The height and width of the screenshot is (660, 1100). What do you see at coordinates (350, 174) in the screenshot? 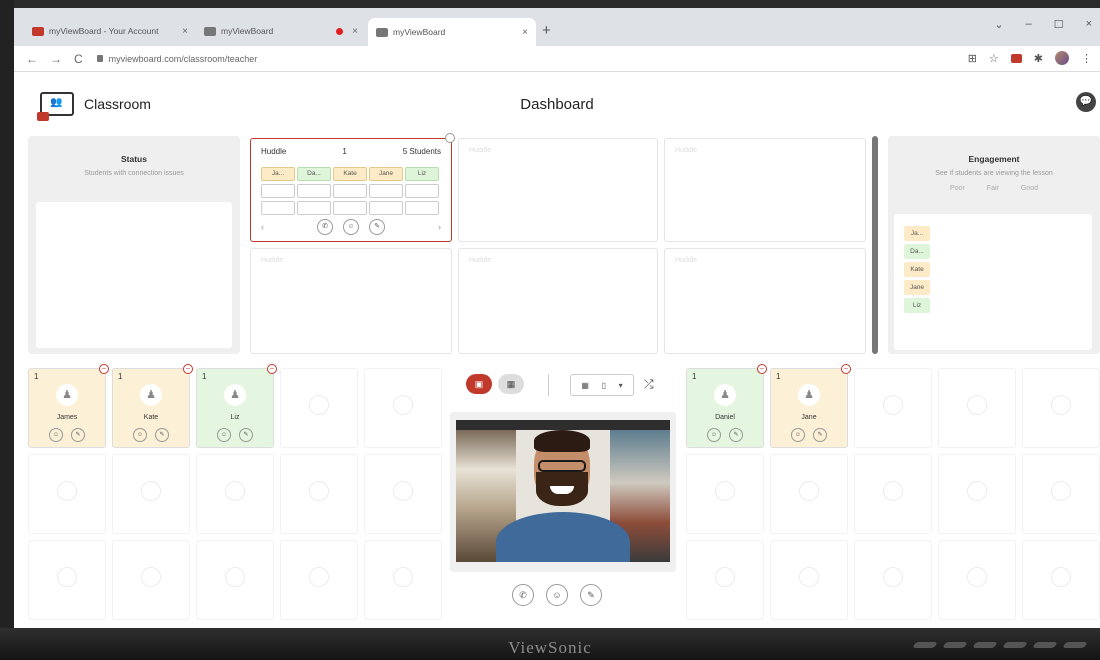
I see `huddle-member: Kate` at bounding box center [350, 174].